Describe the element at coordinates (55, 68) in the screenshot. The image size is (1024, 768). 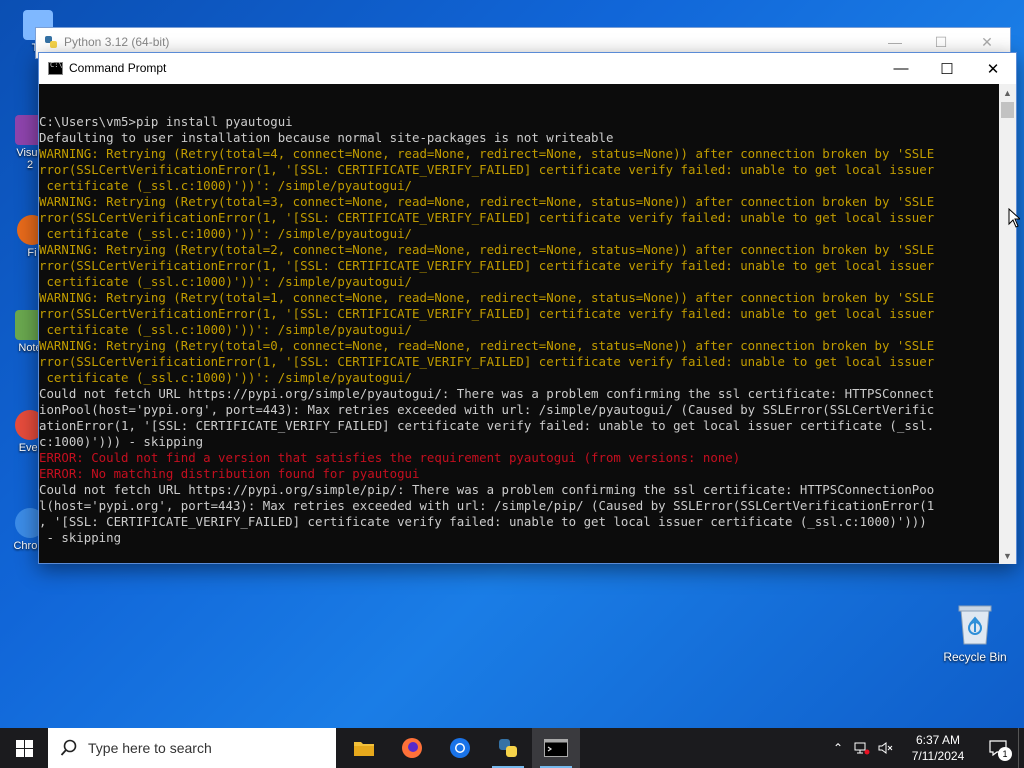
I see `cmd-icon` at that location.